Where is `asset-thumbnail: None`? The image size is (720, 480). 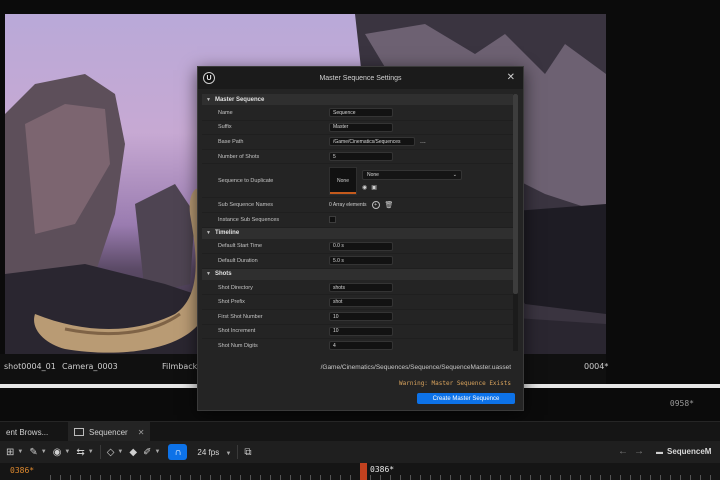 asset-thumbnail: None is located at coordinates (343, 180).